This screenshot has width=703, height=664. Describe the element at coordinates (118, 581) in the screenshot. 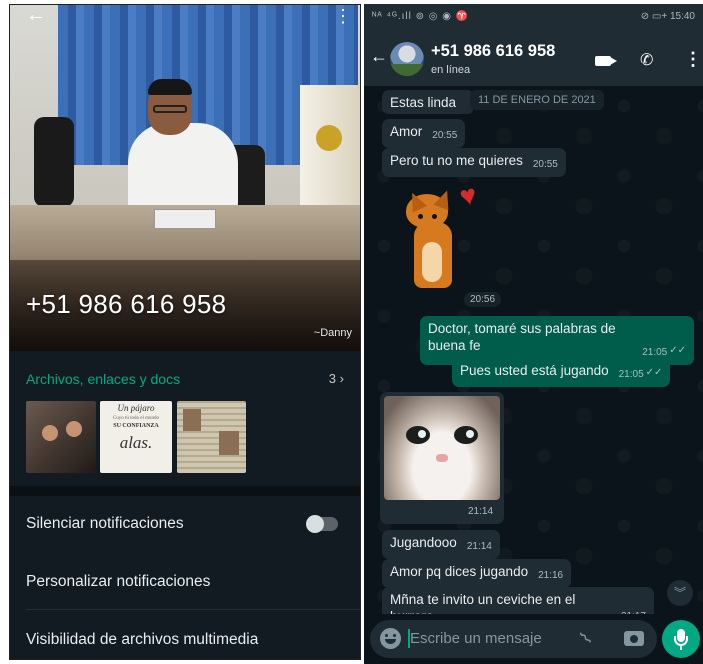

I see `custom-notifications-label: Personalizar notificaciones` at that location.